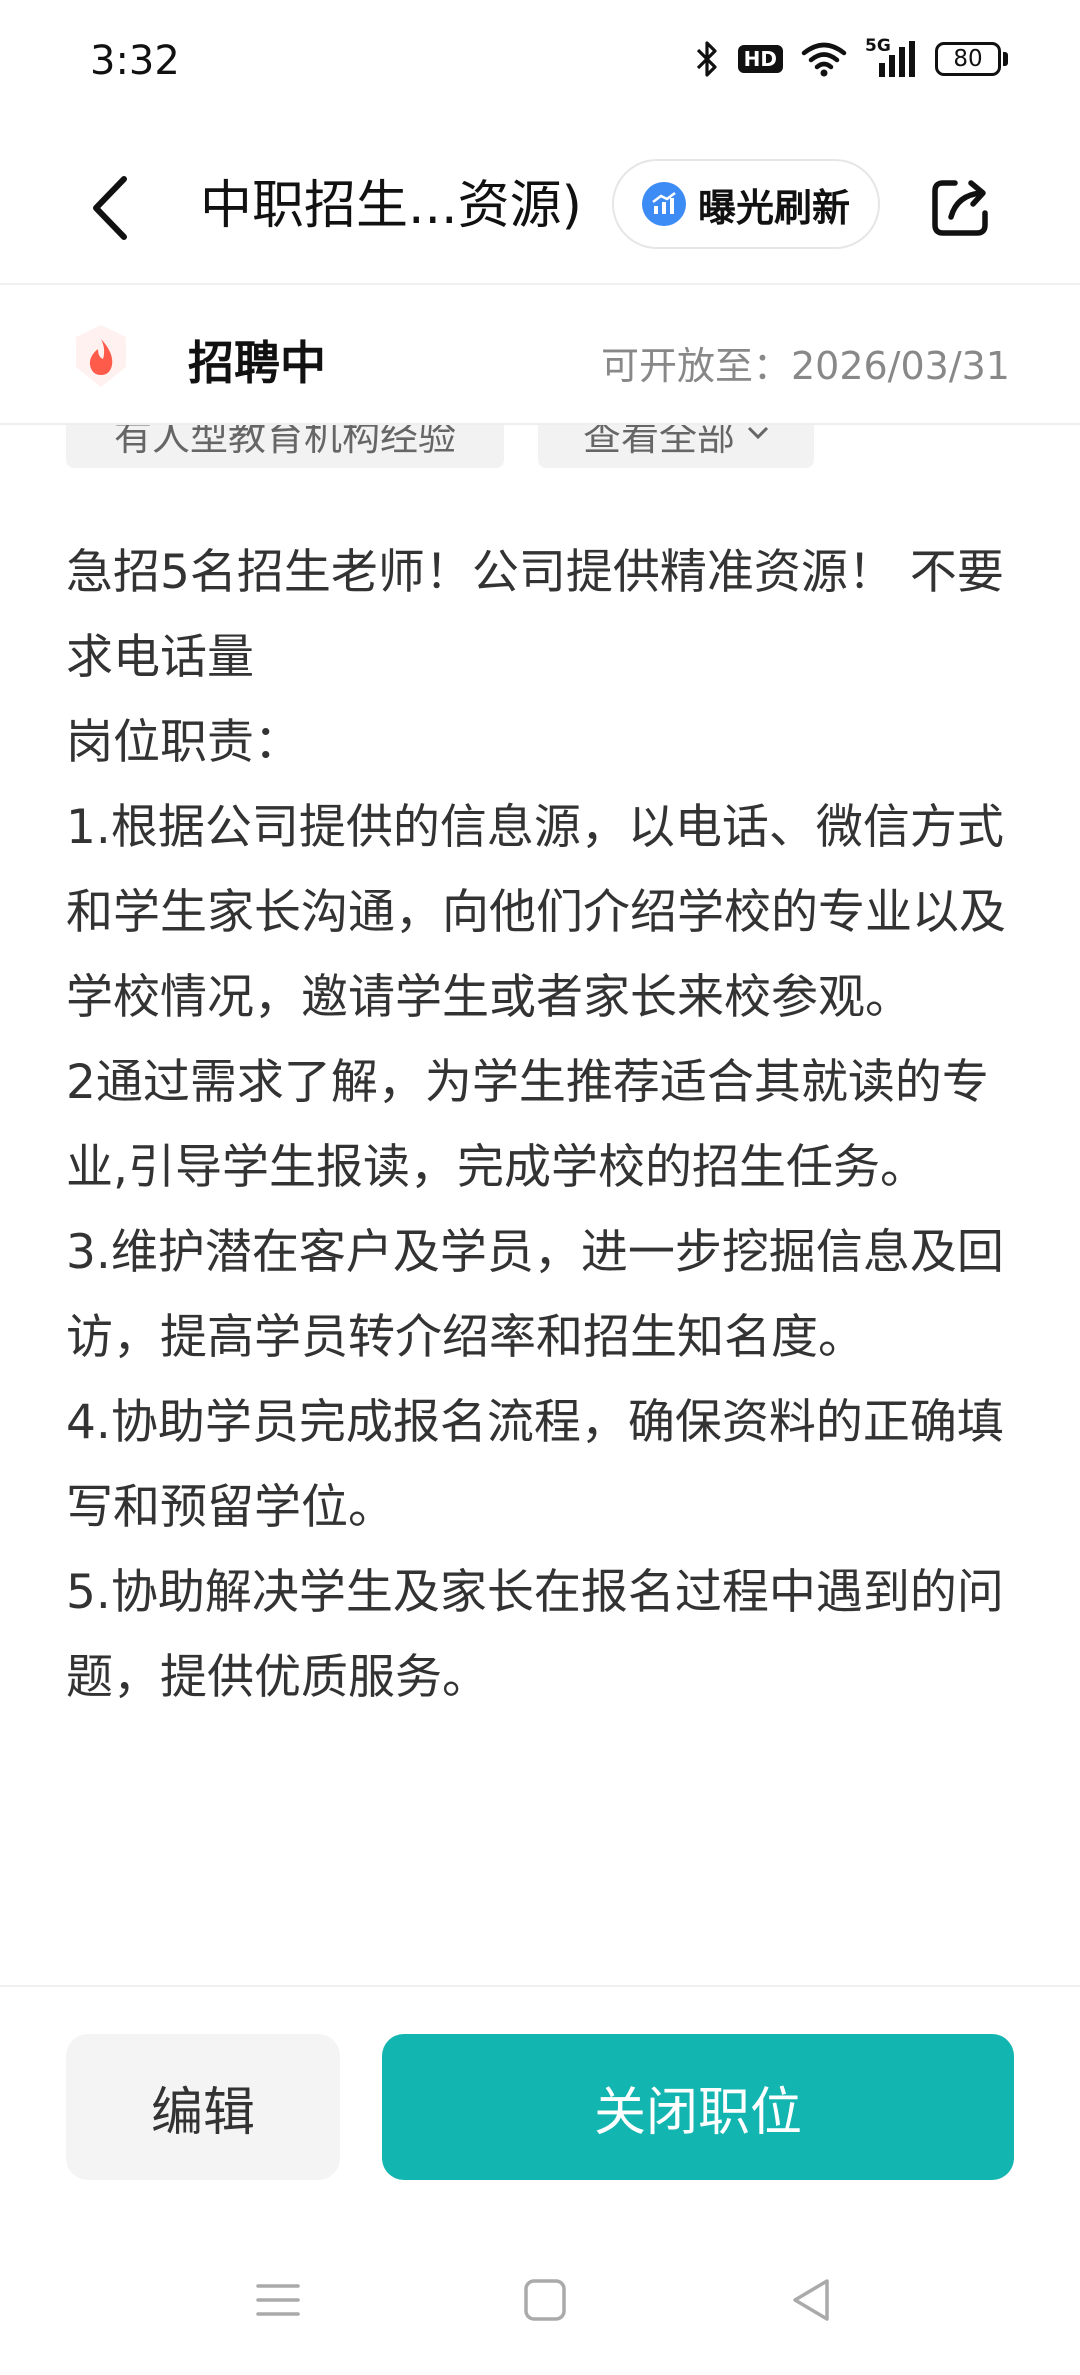 The width and height of the screenshot is (1080, 2375). I want to click on back-button, so click(110, 208).